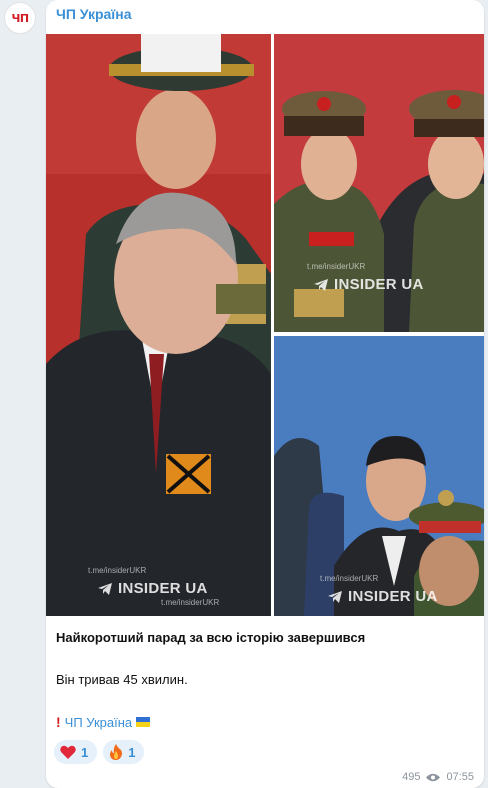  I want to click on reaction-fire: 1, so click(124, 752).